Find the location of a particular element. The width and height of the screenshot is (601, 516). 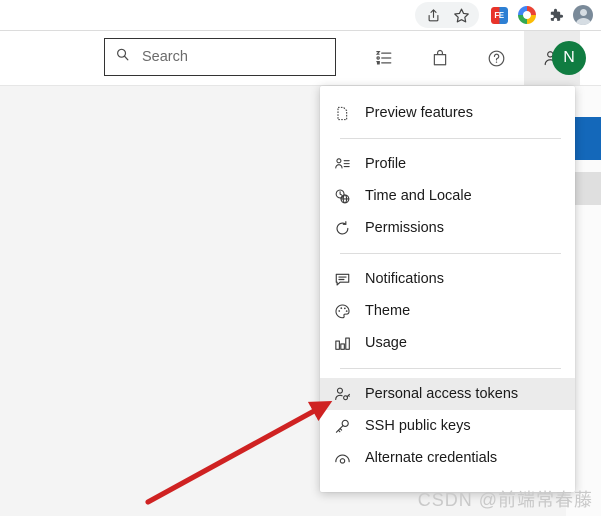

menu-item-label: Permissions is located at coordinates (404, 228).